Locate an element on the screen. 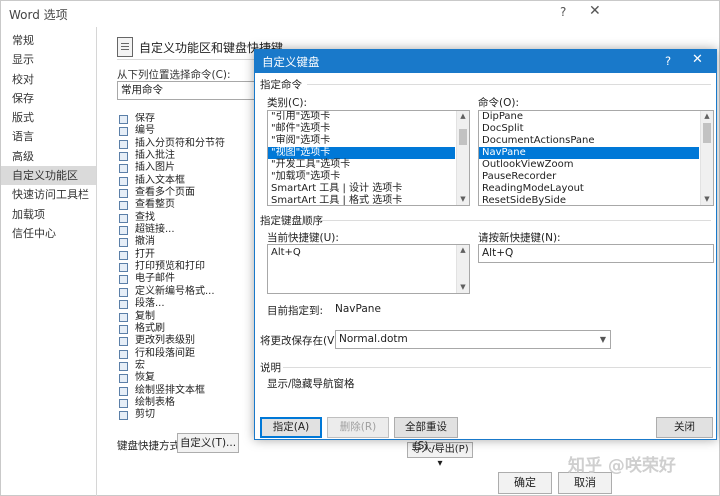 Image resolution: width=720 pixels, height=496 pixels. command-list-item: 宏 is located at coordinates (187, 366).